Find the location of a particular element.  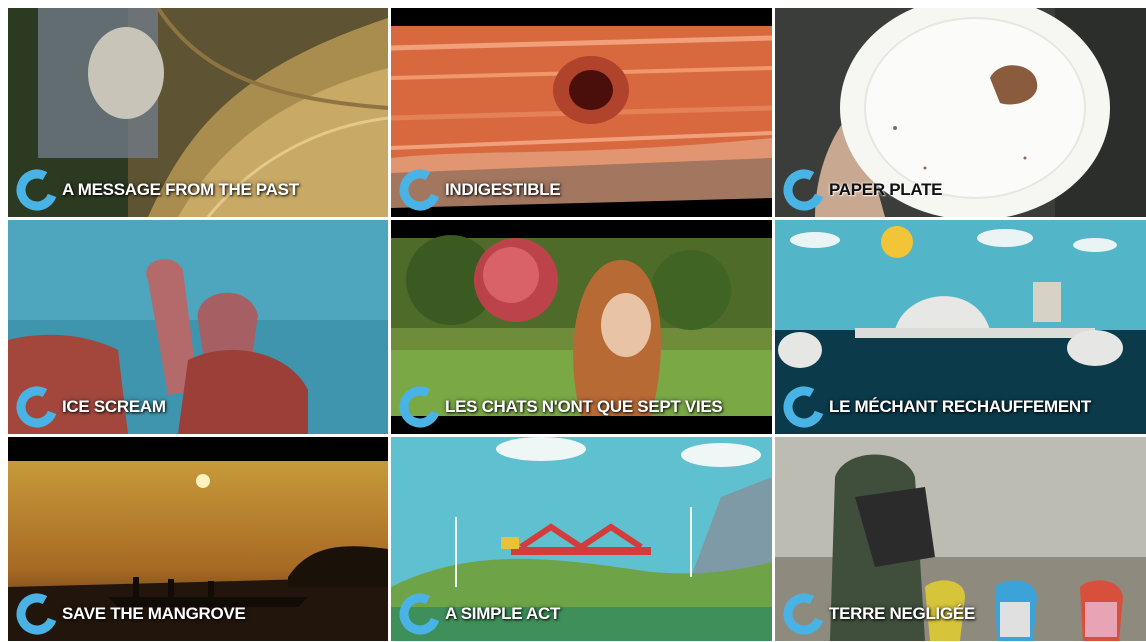

video-title-label: SAVE THE MANGROVE is located at coordinates (131, 614).